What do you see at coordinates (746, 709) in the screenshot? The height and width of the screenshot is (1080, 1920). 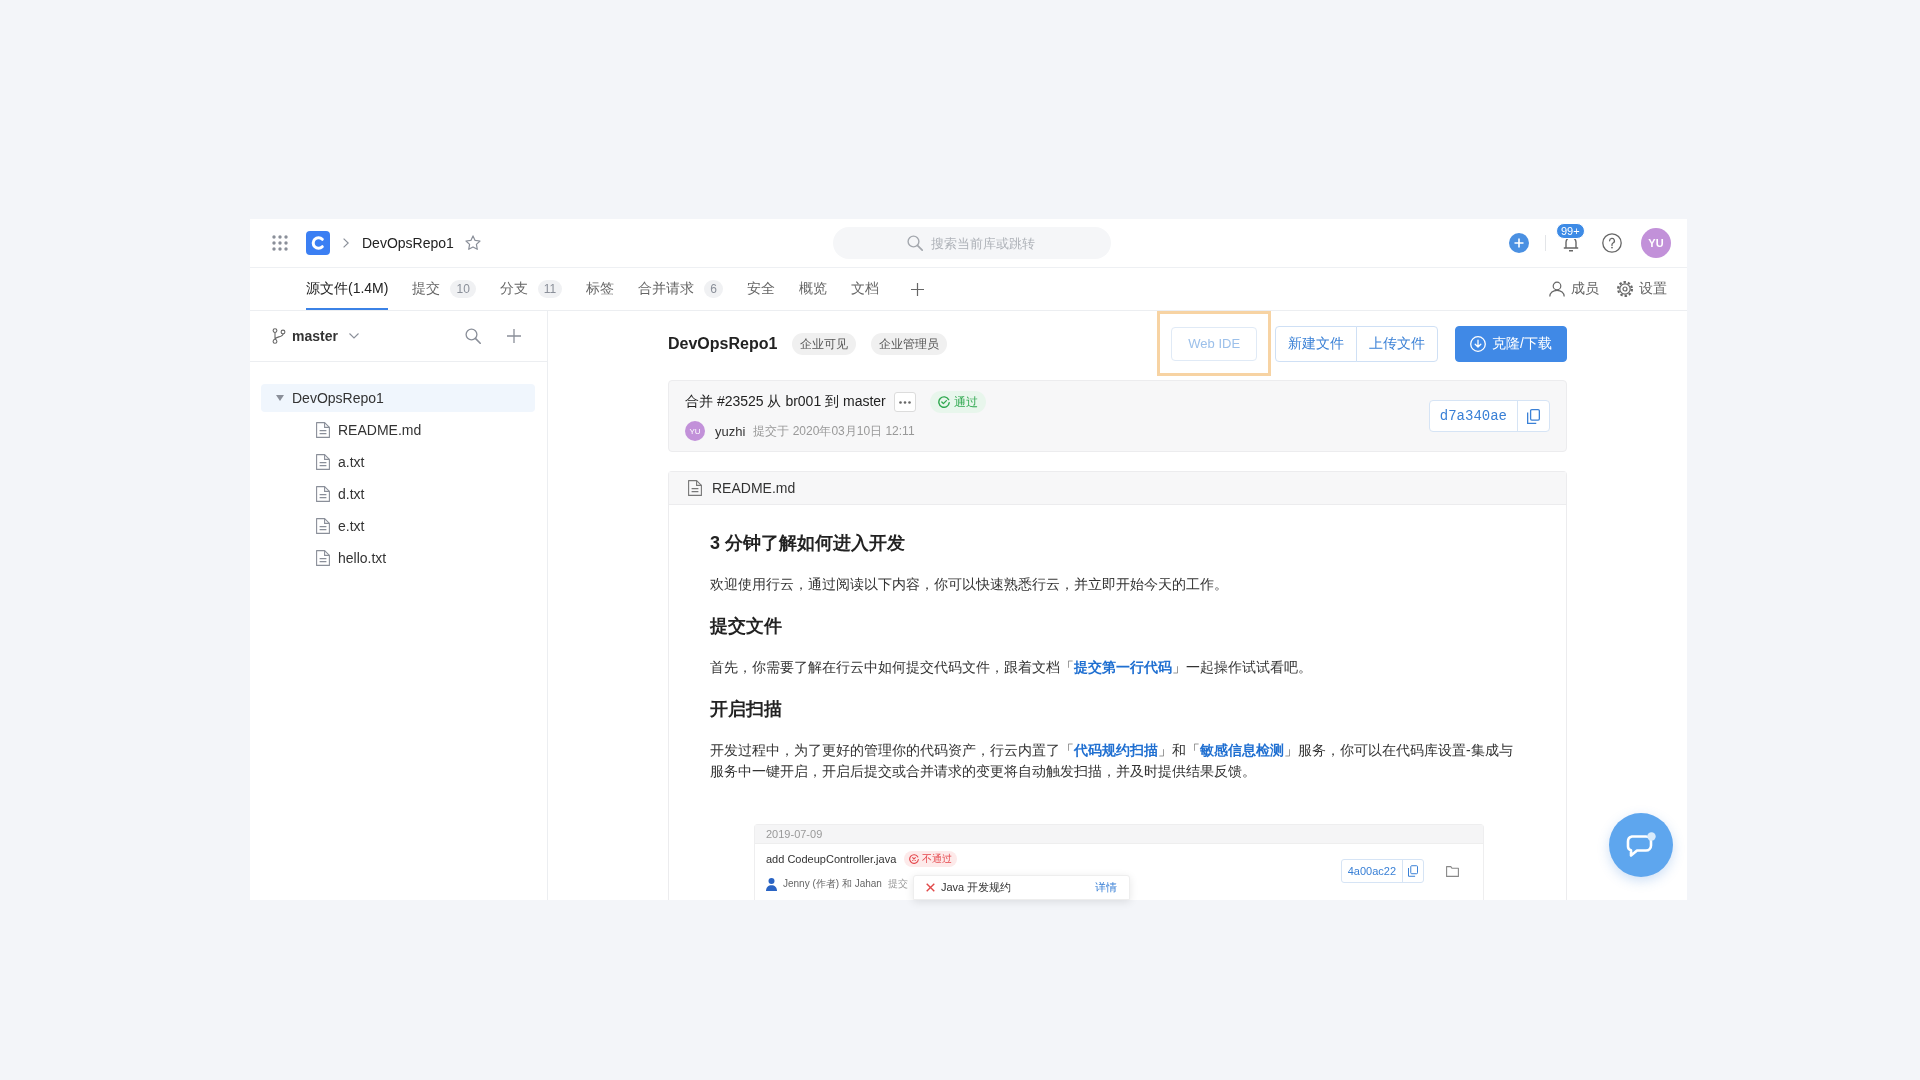 I see `readme-heading: 开启扫描` at bounding box center [746, 709].